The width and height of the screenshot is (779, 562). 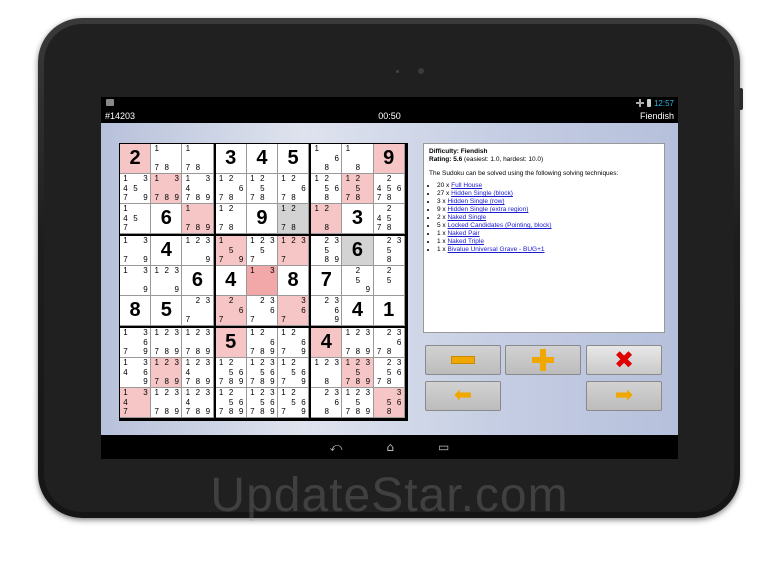 What do you see at coordinates (499, 225) in the screenshot?
I see `technique-link: Locked Candidates (Pointing, block)` at bounding box center [499, 225].